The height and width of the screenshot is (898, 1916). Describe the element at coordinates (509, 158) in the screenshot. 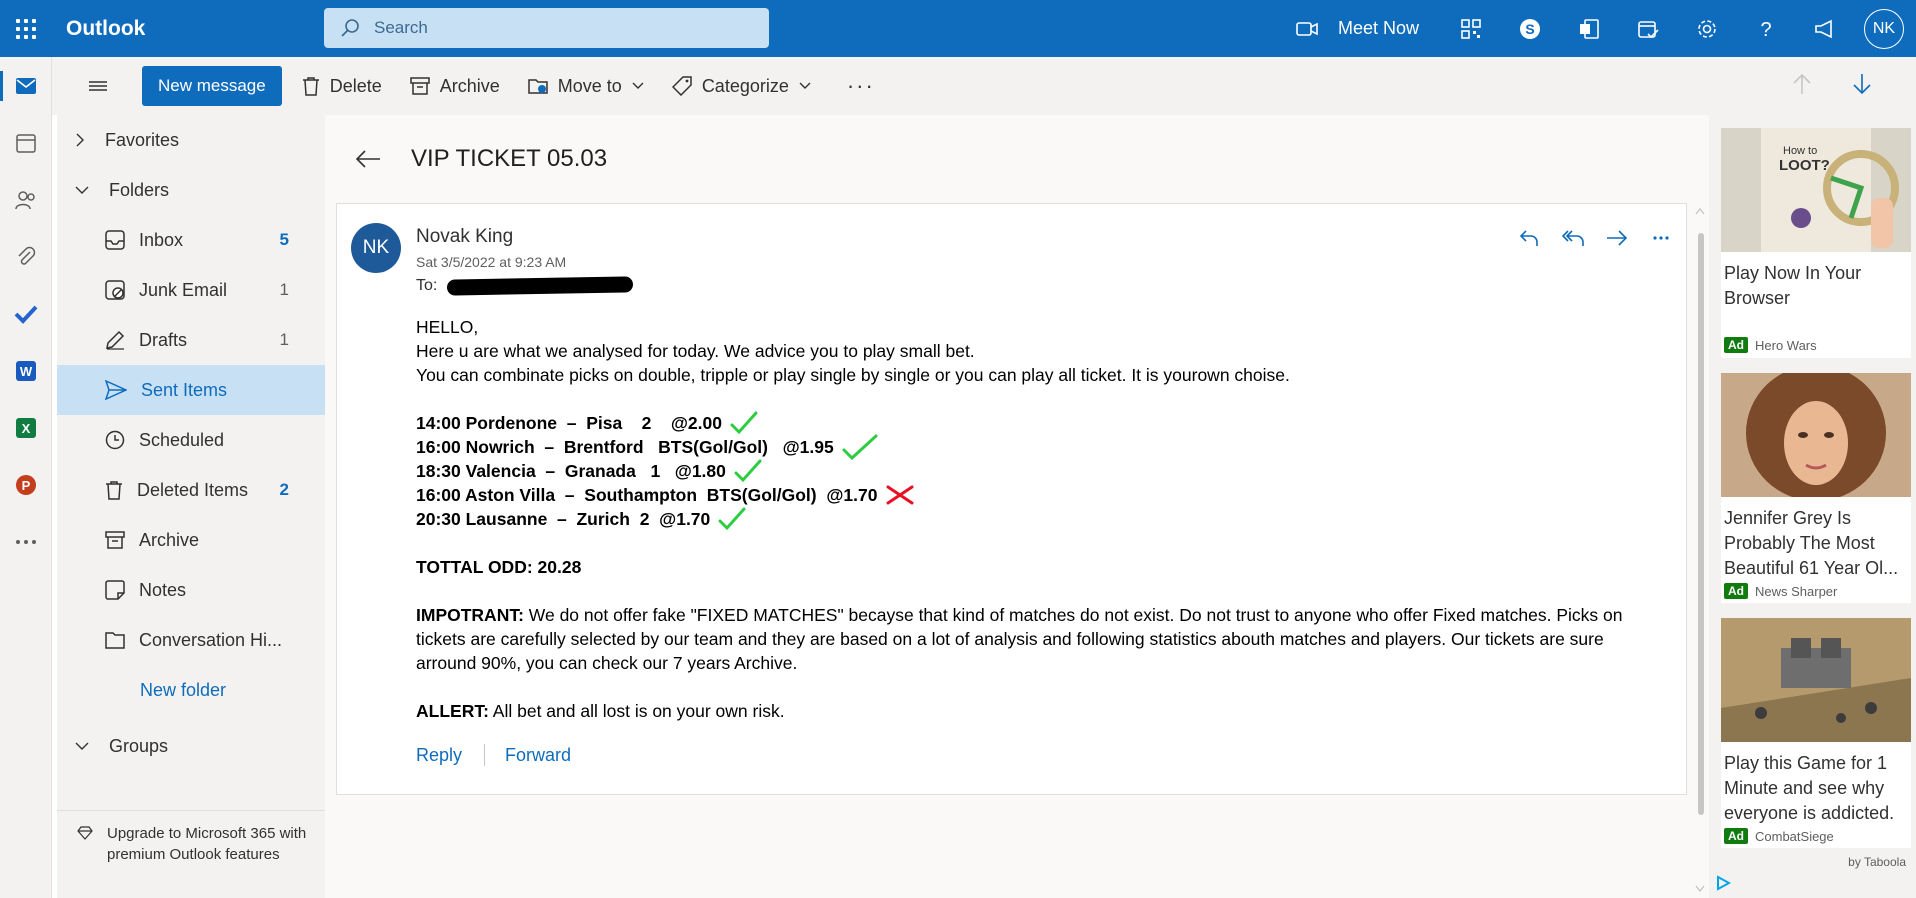

I see `message-subject: VIP TICKET 05.03` at that location.